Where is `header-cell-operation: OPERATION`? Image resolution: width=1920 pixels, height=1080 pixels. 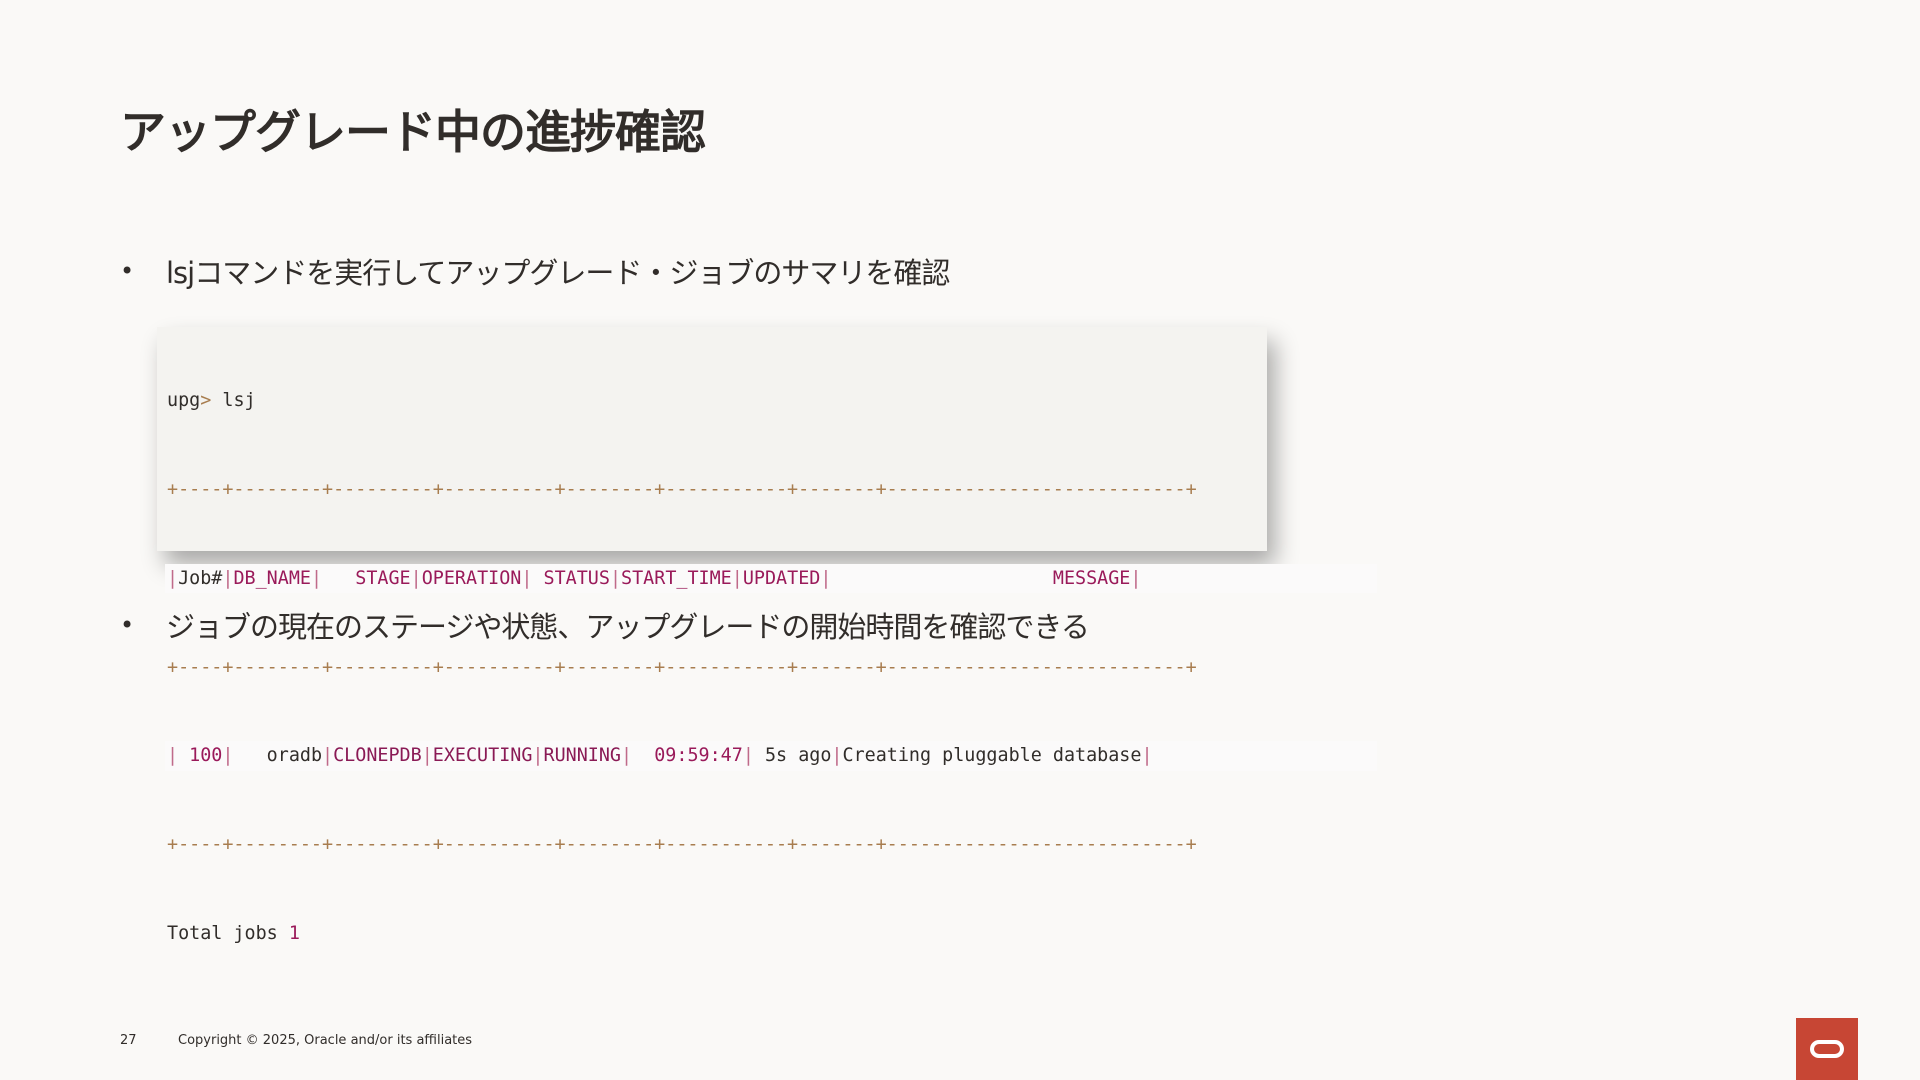
header-cell-operation: OPERATION is located at coordinates (471, 578).